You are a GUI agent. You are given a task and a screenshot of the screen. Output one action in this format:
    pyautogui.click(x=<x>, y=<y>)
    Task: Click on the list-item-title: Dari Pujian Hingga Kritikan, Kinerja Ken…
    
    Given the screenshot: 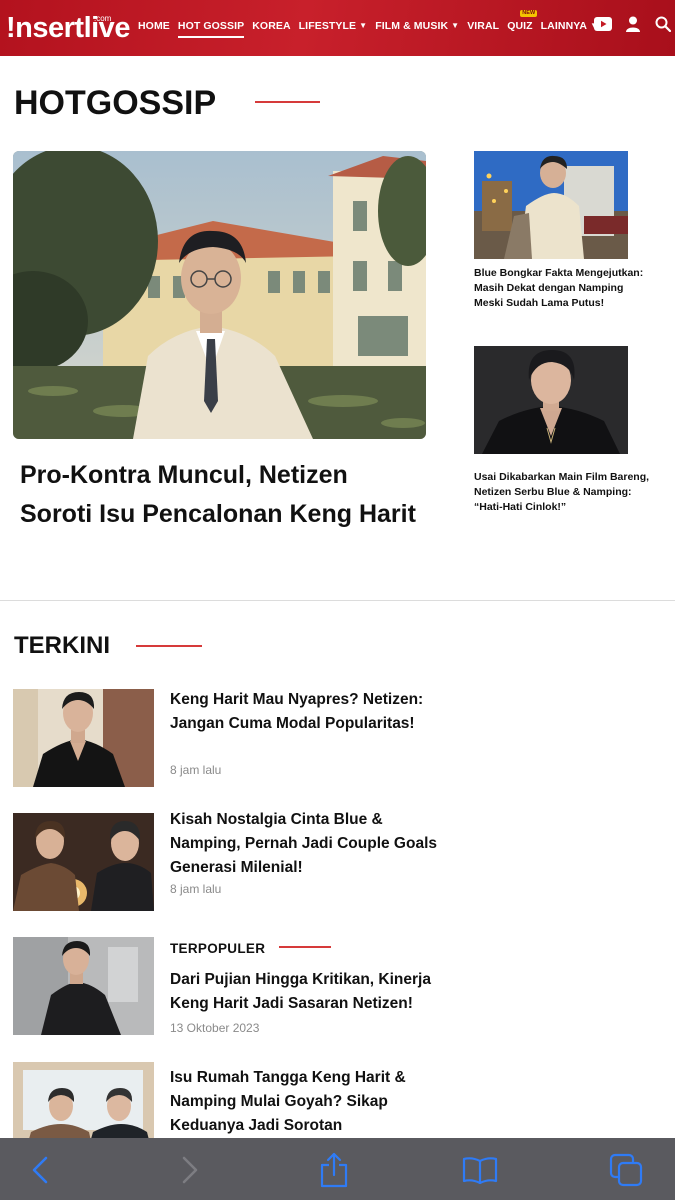 What is the action you would take?
    pyautogui.click(x=310, y=992)
    